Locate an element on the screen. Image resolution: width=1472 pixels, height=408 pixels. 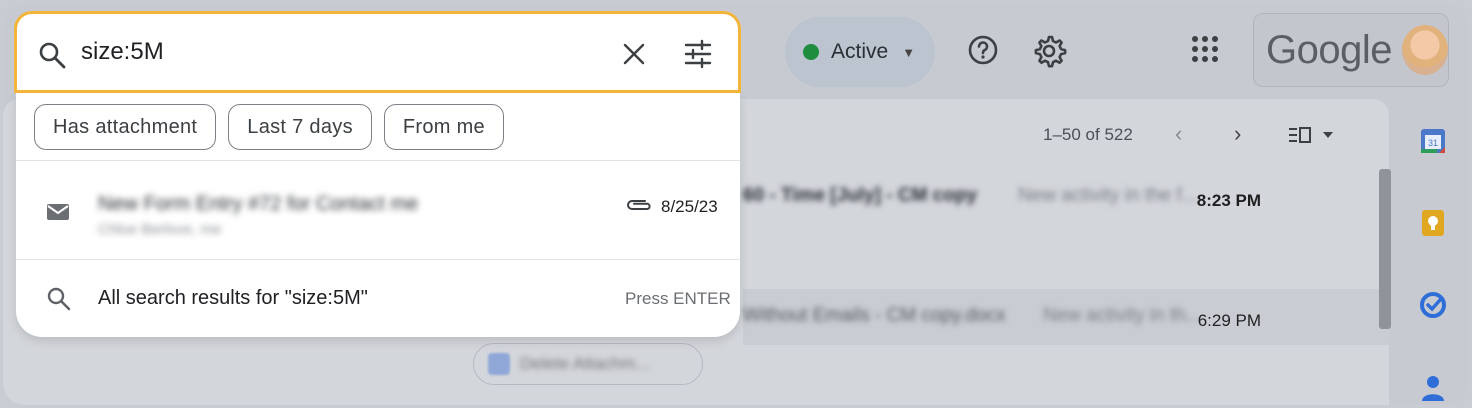
gear-icon is located at coordinates (1049, 51).